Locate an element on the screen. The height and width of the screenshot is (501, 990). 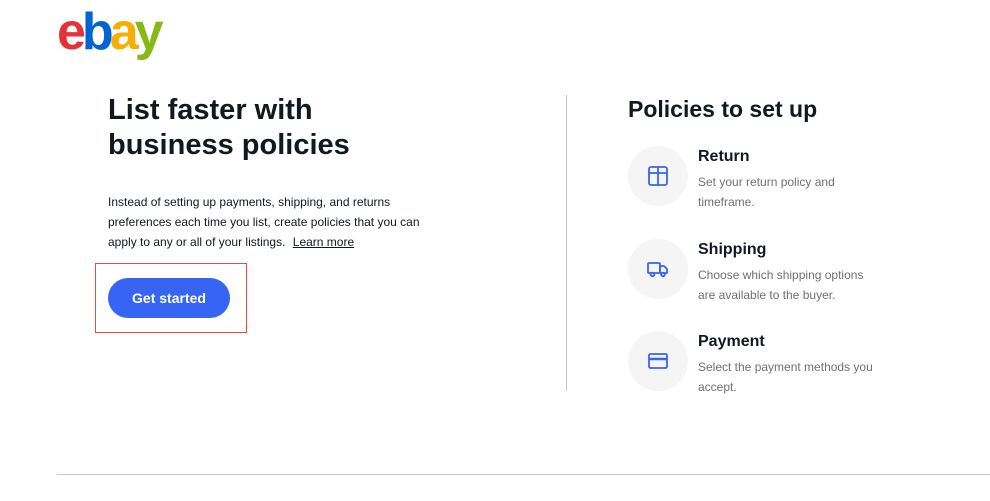
box-icon is located at coordinates (658, 176).